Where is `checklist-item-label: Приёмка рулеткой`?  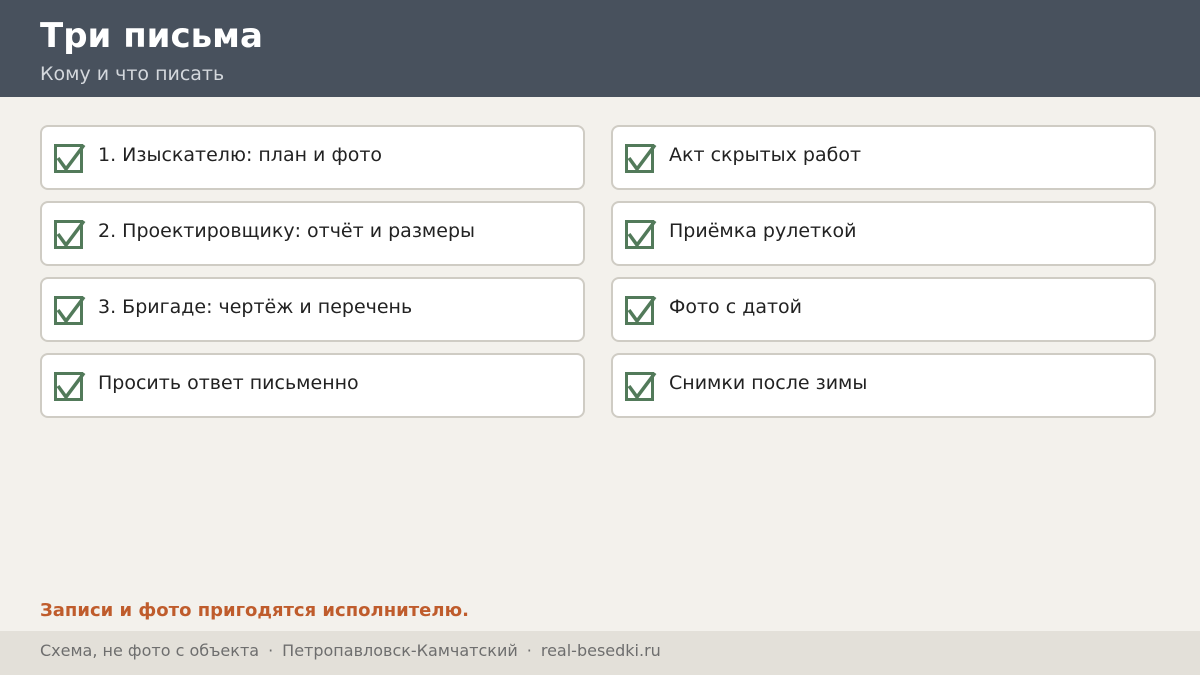 checklist-item-label: Приёмка рулеткой is located at coordinates (763, 231).